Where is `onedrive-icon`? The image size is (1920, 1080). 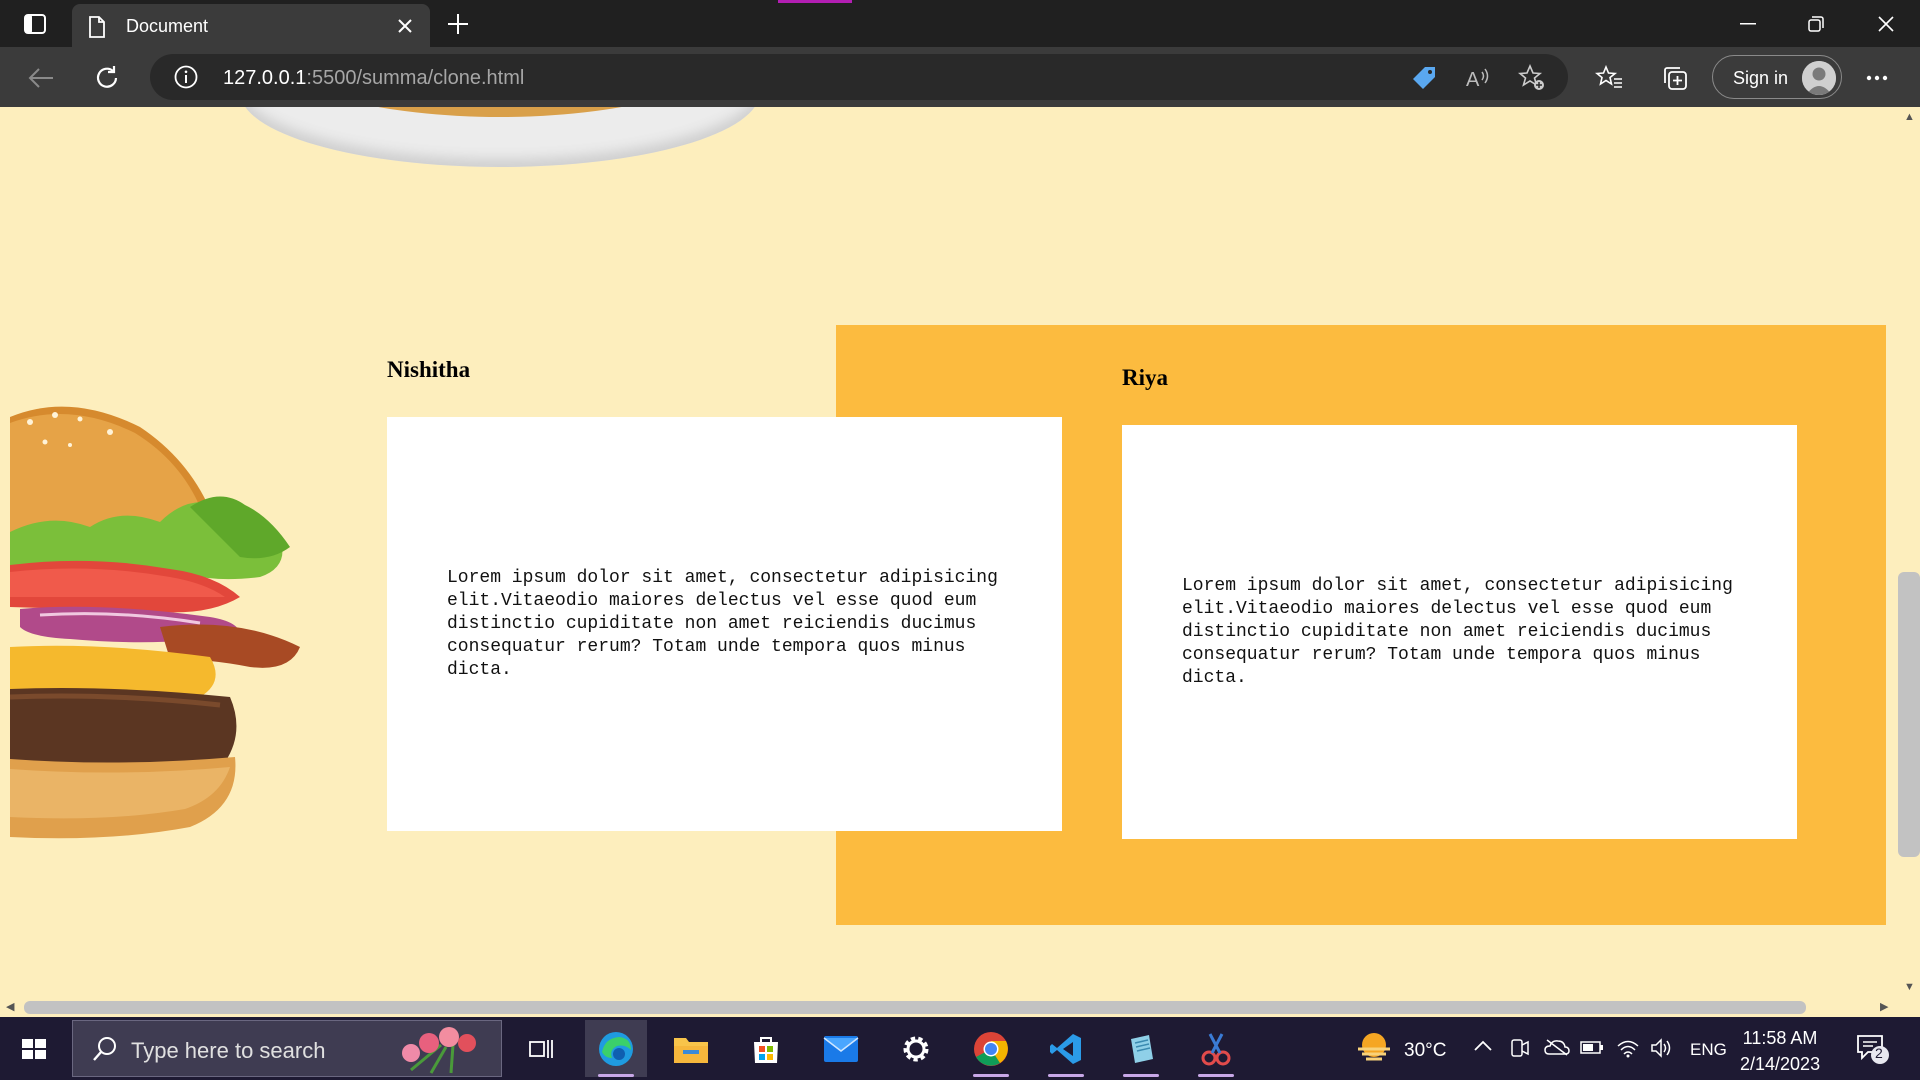
onedrive-icon is located at coordinates (1557, 1049).